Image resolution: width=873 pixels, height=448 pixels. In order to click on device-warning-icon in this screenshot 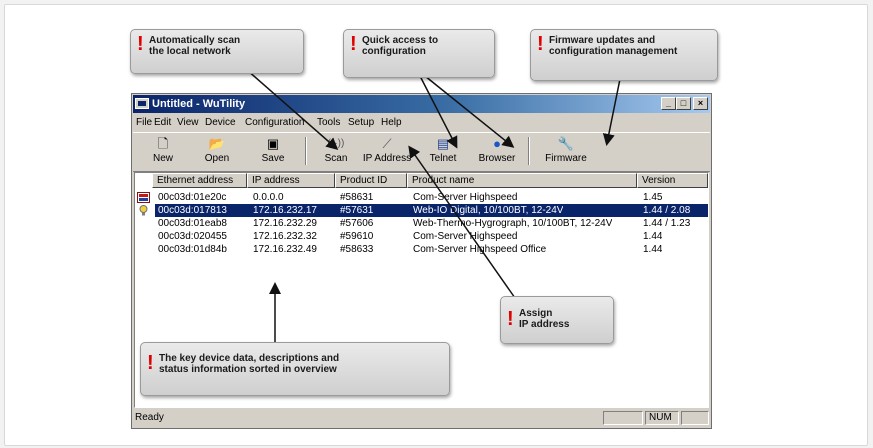, I will do `click(143, 197)`.